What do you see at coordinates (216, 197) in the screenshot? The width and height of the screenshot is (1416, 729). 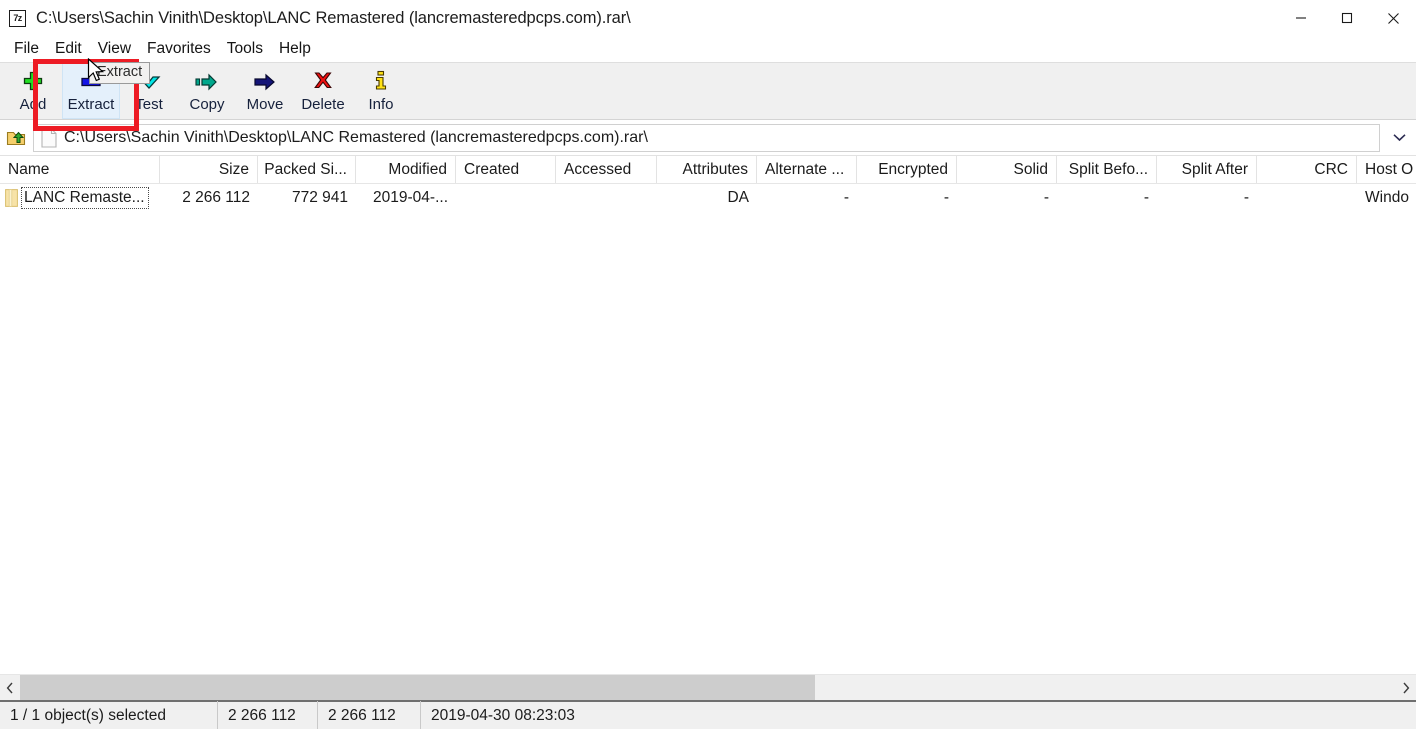 I see `cell-size: 2 266 112` at bounding box center [216, 197].